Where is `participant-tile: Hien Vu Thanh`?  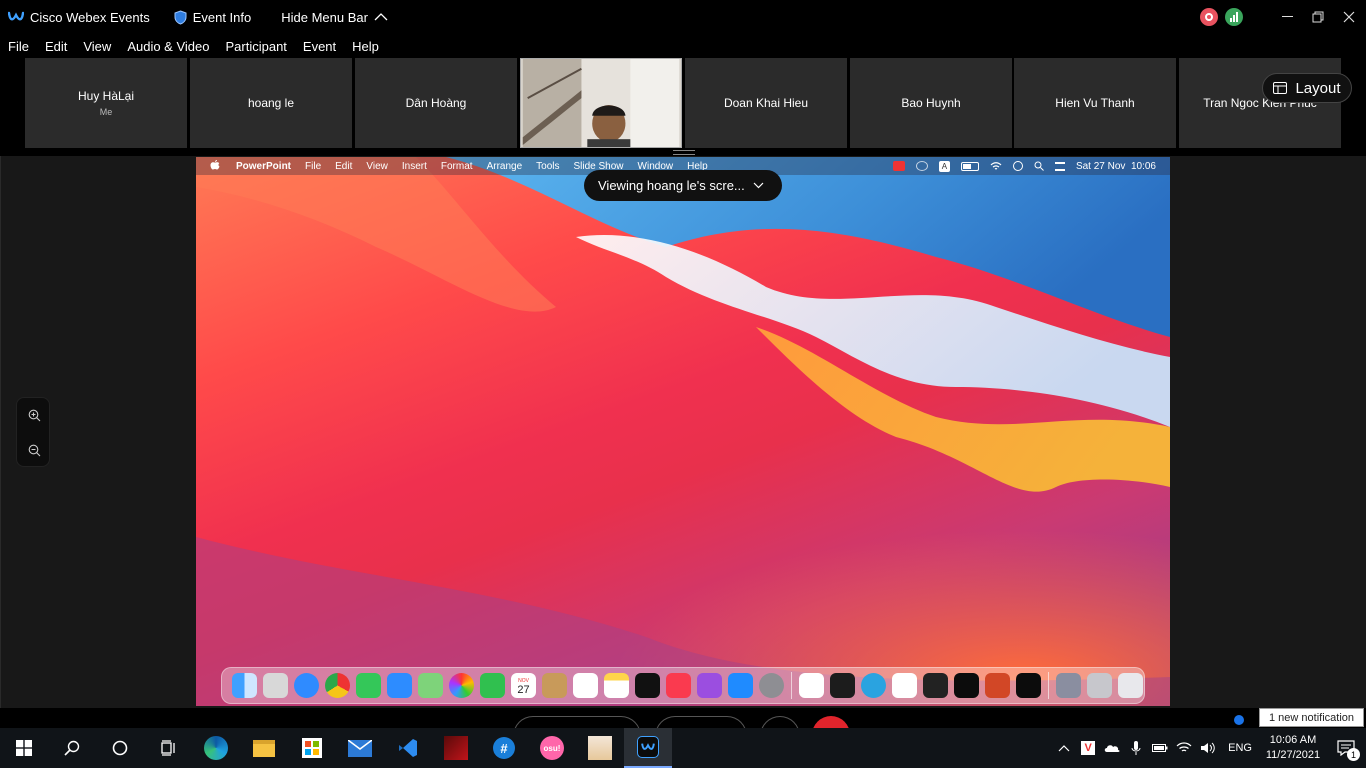 participant-tile: Hien Vu Thanh is located at coordinates (1095, 103).